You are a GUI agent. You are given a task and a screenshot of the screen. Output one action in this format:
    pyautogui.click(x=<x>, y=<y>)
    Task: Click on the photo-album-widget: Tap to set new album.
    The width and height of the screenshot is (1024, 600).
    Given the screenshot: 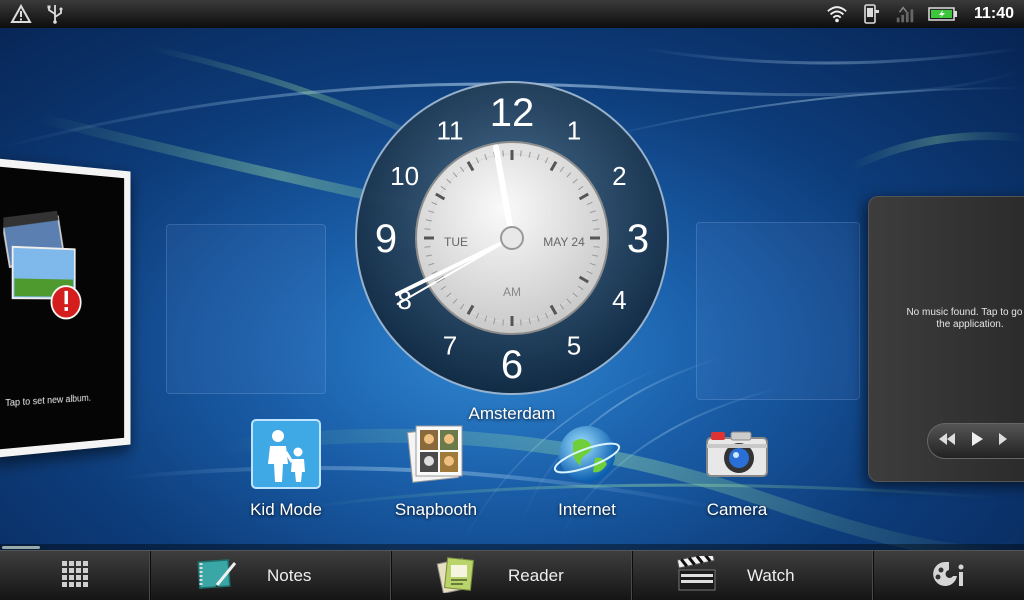 What is the action you would take?
    pyautogui.click(x=65, y=308)
    